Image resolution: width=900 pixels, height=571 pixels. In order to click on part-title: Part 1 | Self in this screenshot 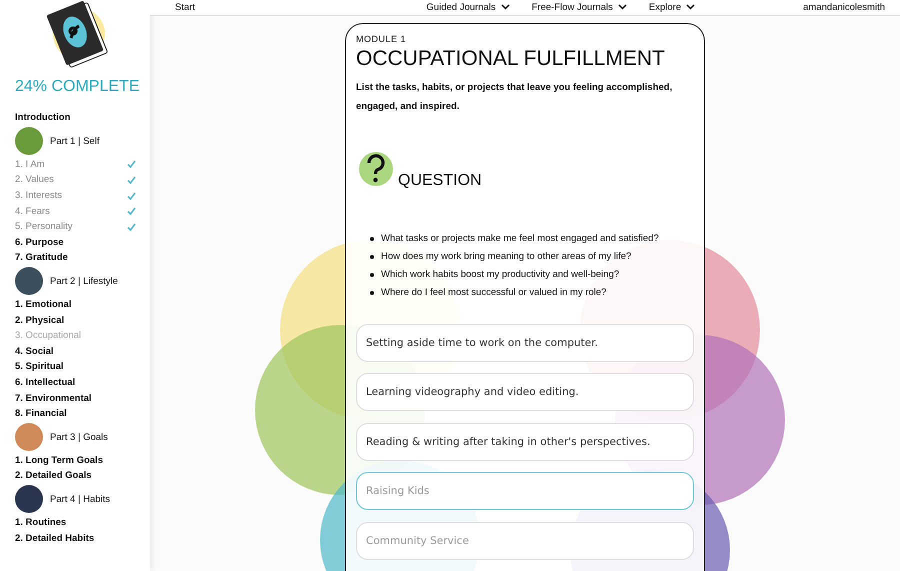, I will do `click(75, 141)`.